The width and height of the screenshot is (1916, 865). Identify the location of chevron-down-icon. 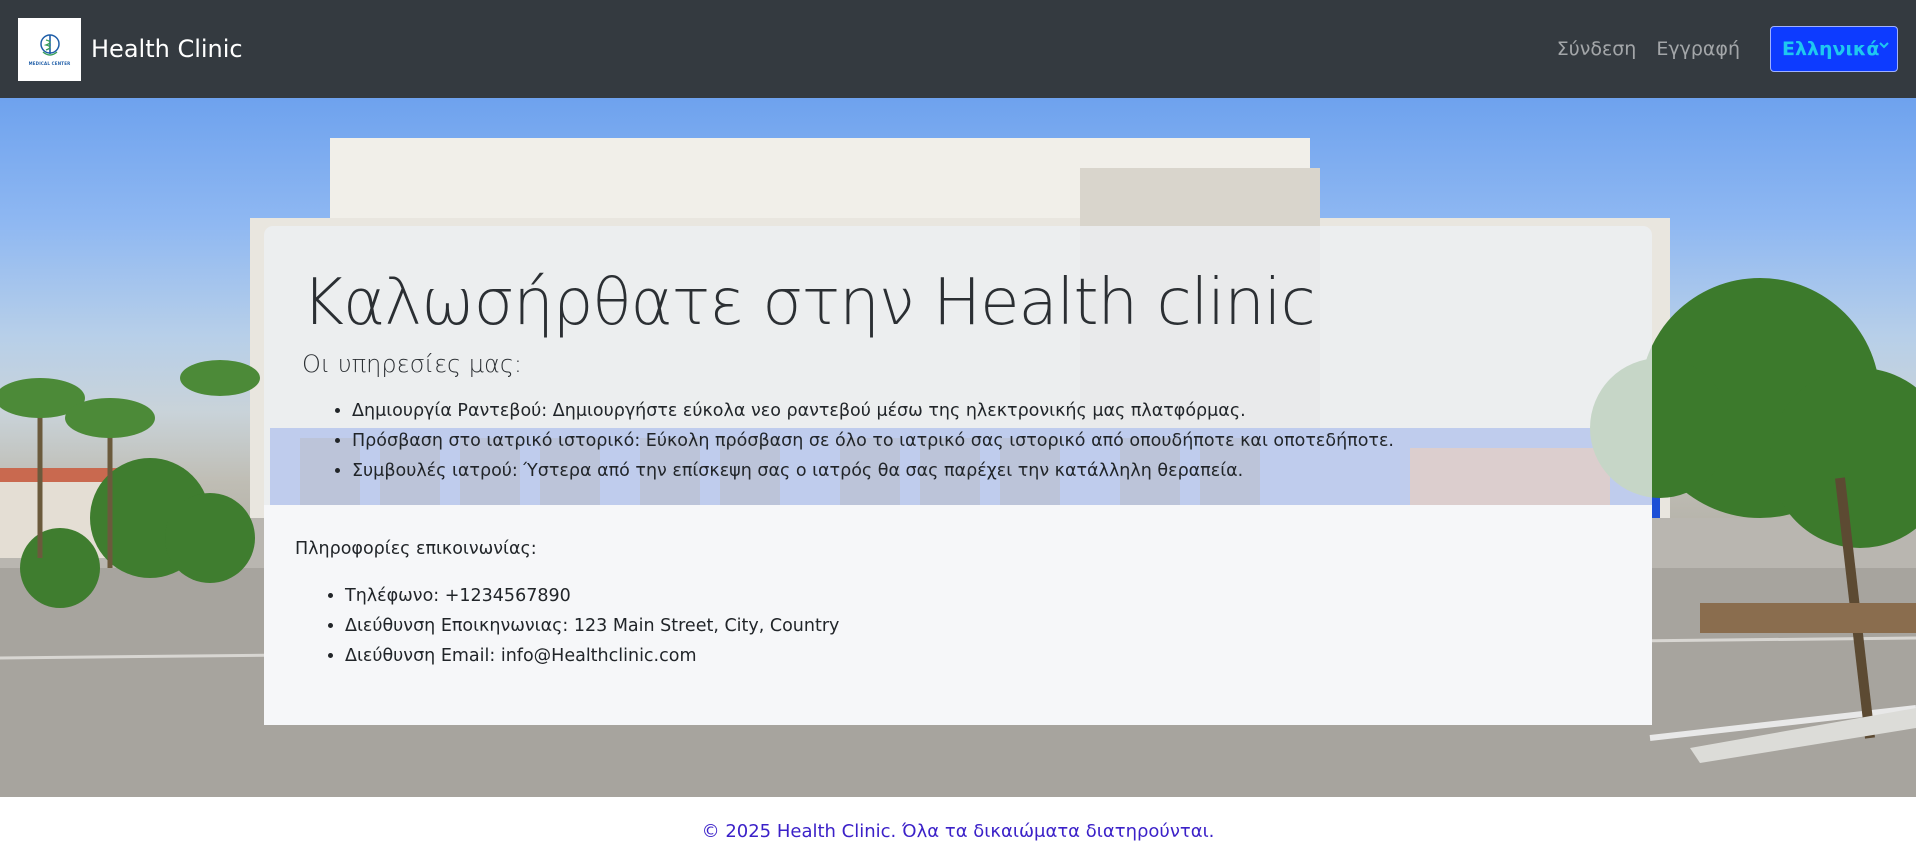
(1884, 45).